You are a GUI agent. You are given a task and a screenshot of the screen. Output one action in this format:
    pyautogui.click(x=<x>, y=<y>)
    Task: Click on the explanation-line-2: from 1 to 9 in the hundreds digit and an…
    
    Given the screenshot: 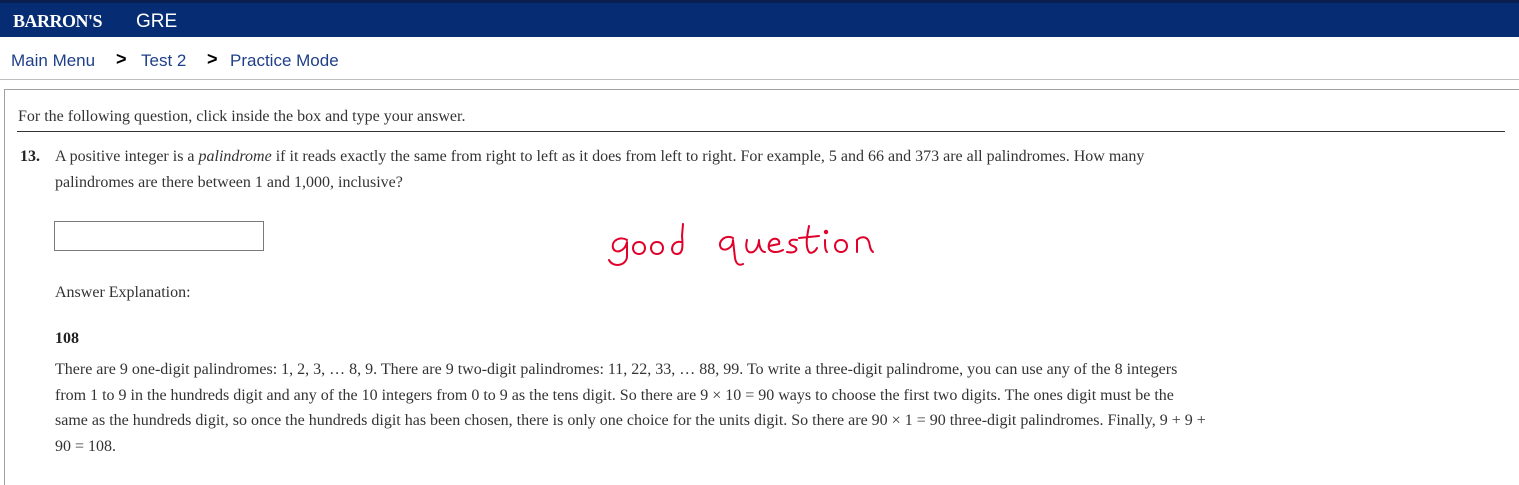 What is the action you would take?
    pyautogui.click(x=614, y=395)
    